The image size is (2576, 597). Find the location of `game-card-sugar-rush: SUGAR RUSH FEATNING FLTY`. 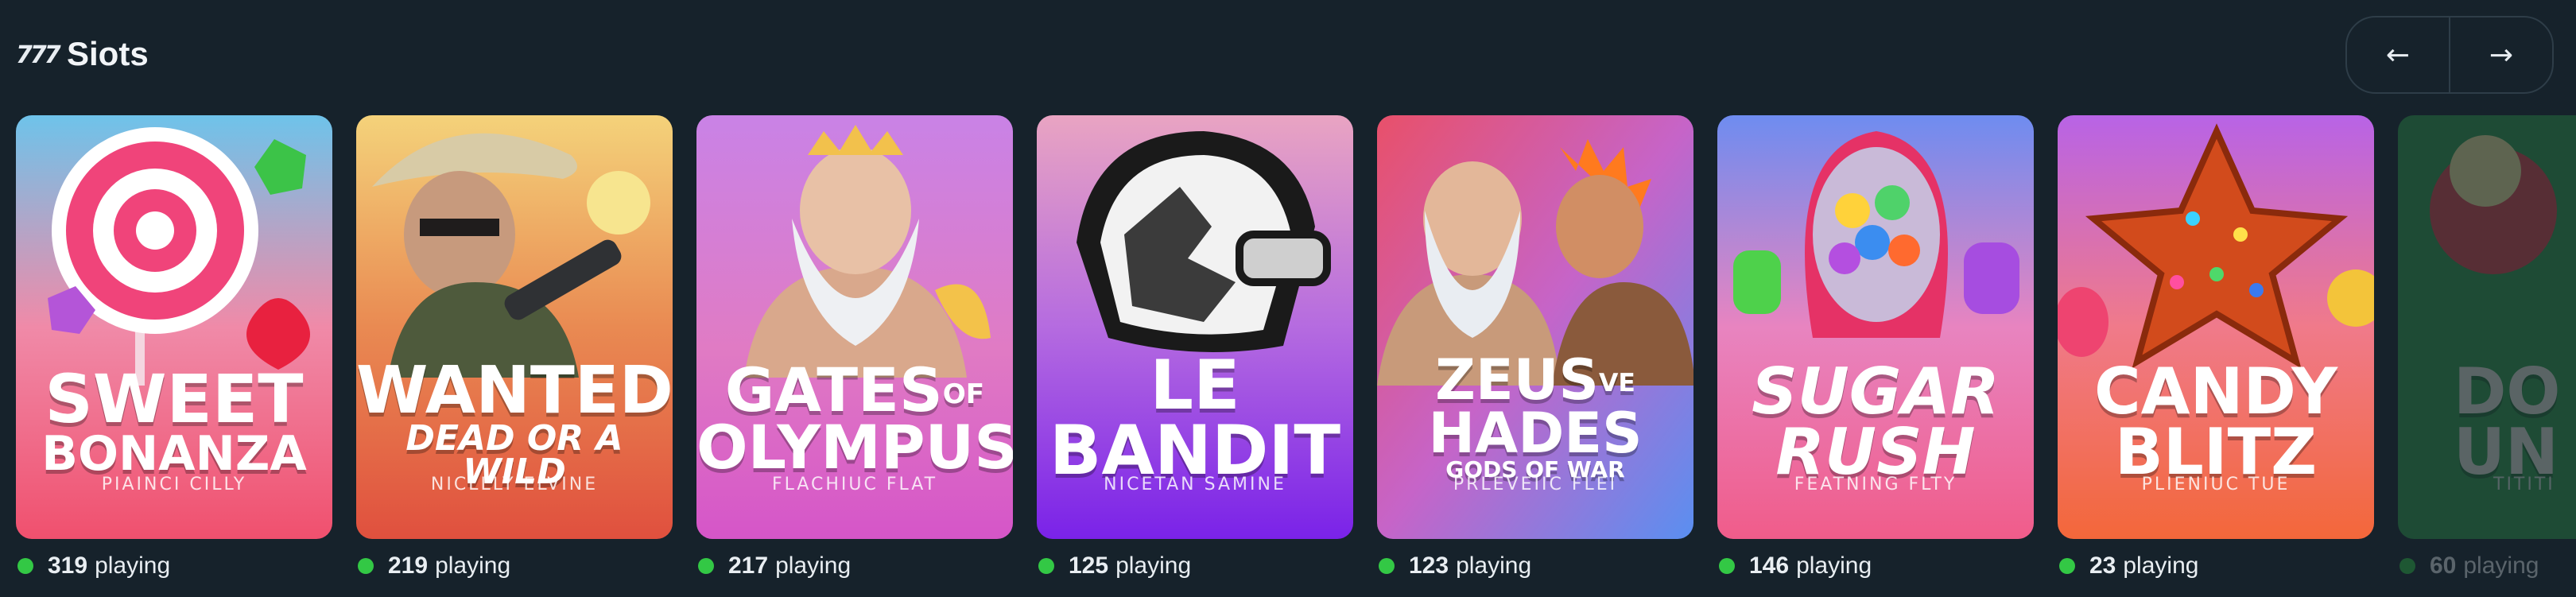

game-card-sugar-rush: SUGAR RUSH FEATNING FLTY is located at coordinates (1875, 327).